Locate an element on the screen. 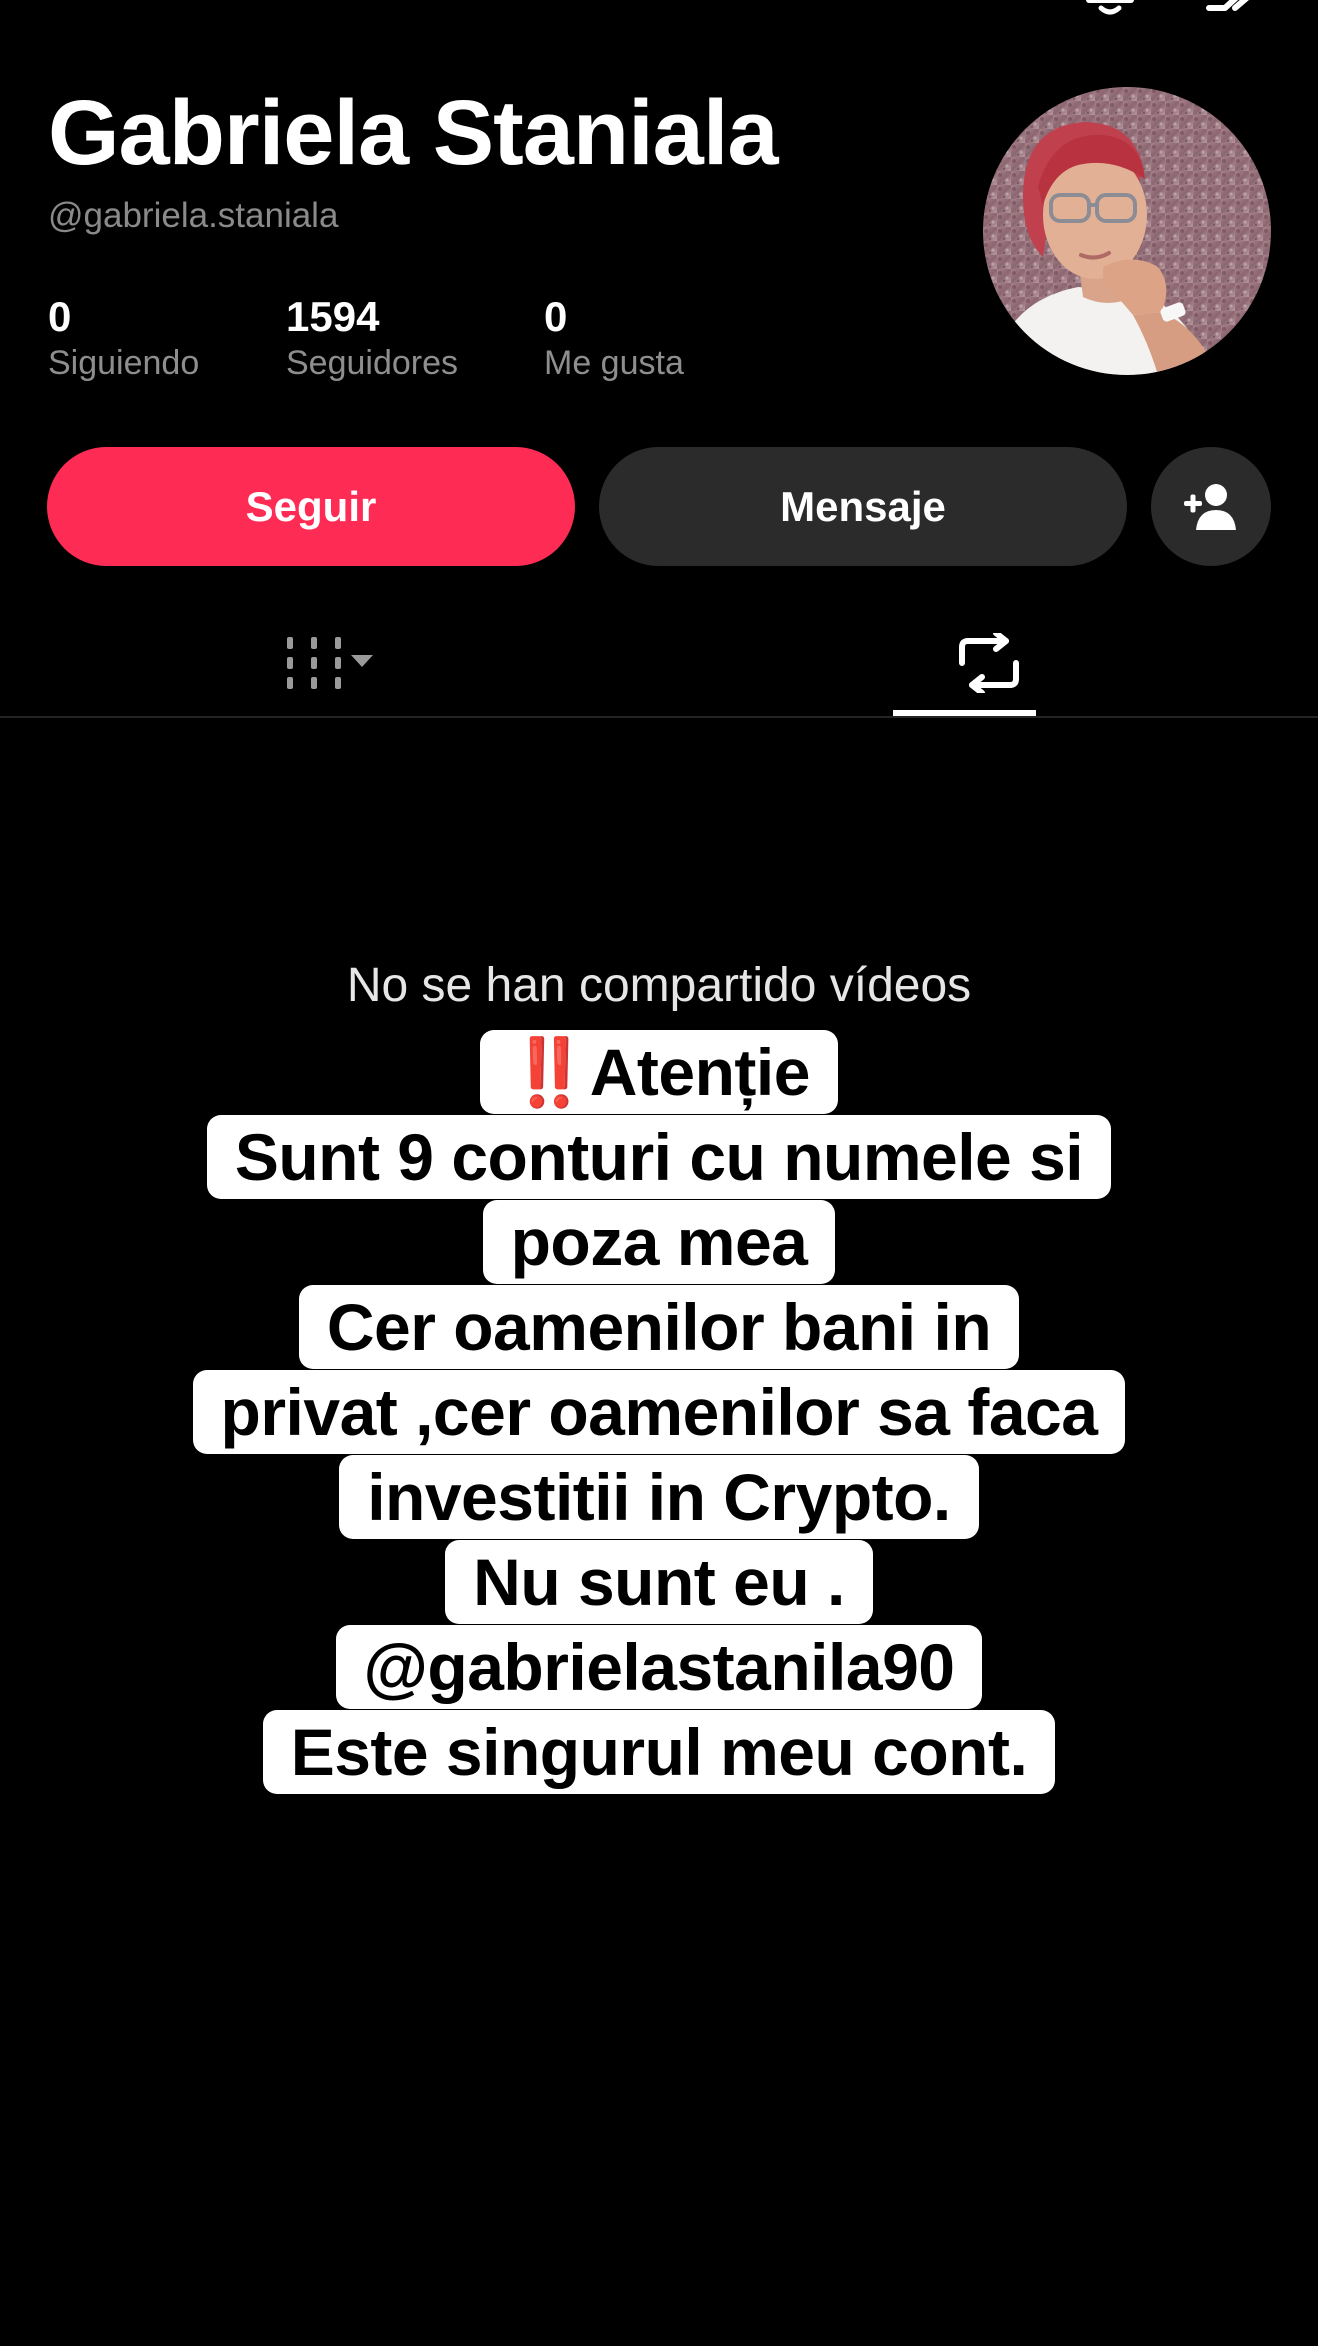 Image resolution: width=1318 pixels, height=2346 pixels. share-icon is located at coordinates (1230, 9).